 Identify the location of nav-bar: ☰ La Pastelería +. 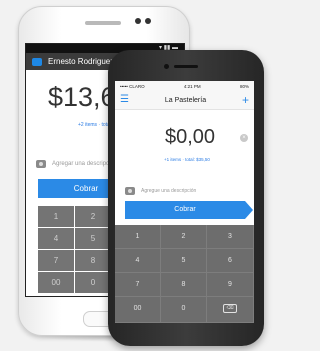
(184, 100).